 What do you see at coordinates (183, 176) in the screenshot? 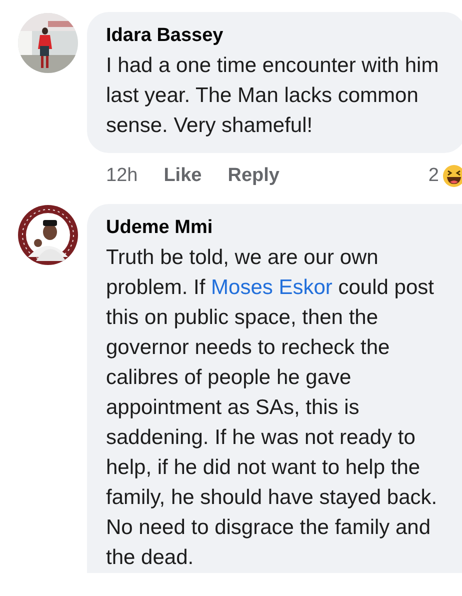
I see `action-link: Like` at bounding box center [183, 176].